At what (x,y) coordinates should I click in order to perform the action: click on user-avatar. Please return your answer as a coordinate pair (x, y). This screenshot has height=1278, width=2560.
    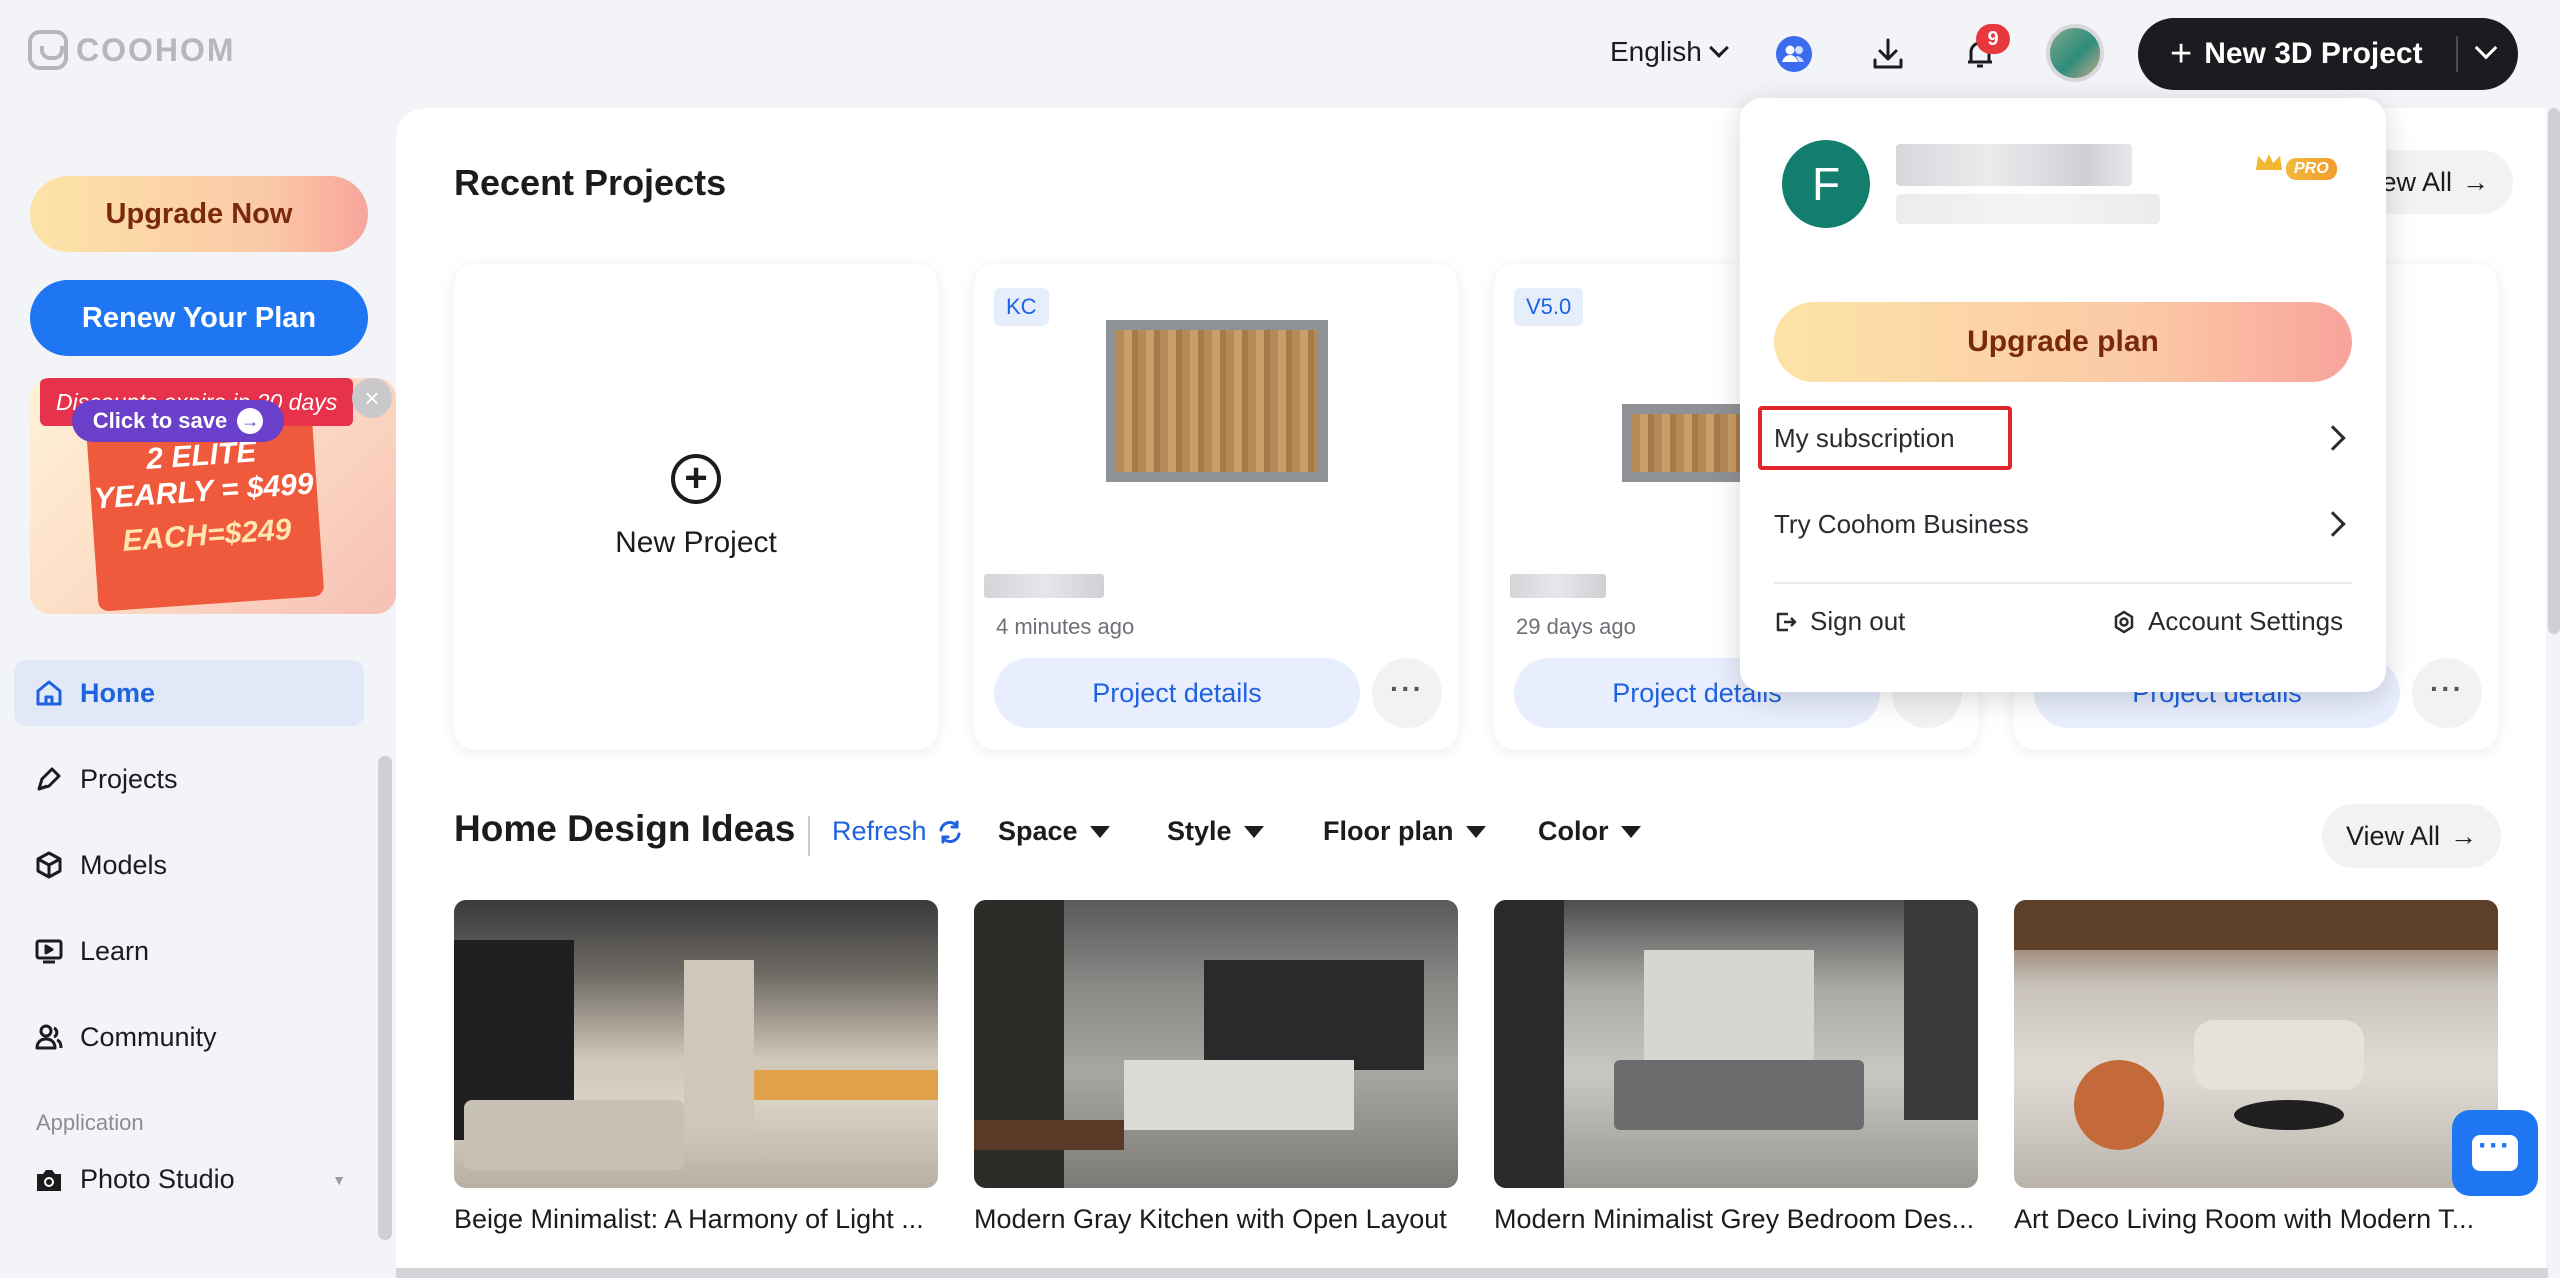
    Looking at the image, I should click on (2075, 53).